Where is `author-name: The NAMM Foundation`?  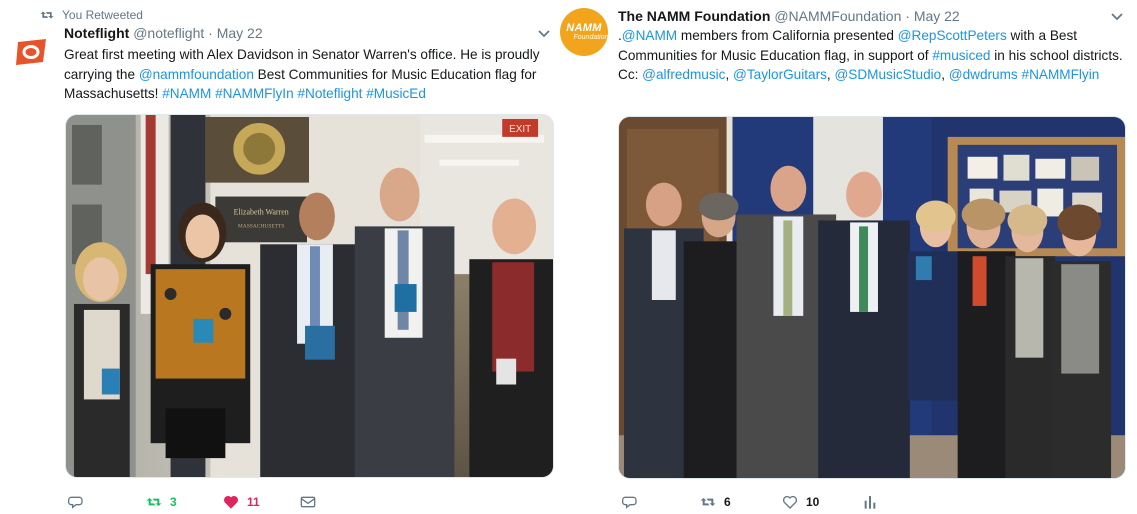 author-name: The NAMM Foundation is located at coordinates (694, 16).